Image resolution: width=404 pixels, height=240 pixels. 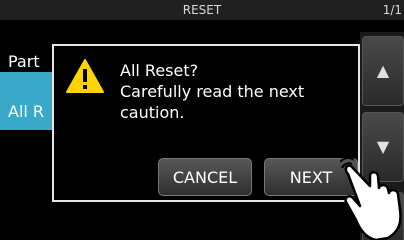 I want to click on title-bar: RESET 1/1, so click(x=202, y=10).